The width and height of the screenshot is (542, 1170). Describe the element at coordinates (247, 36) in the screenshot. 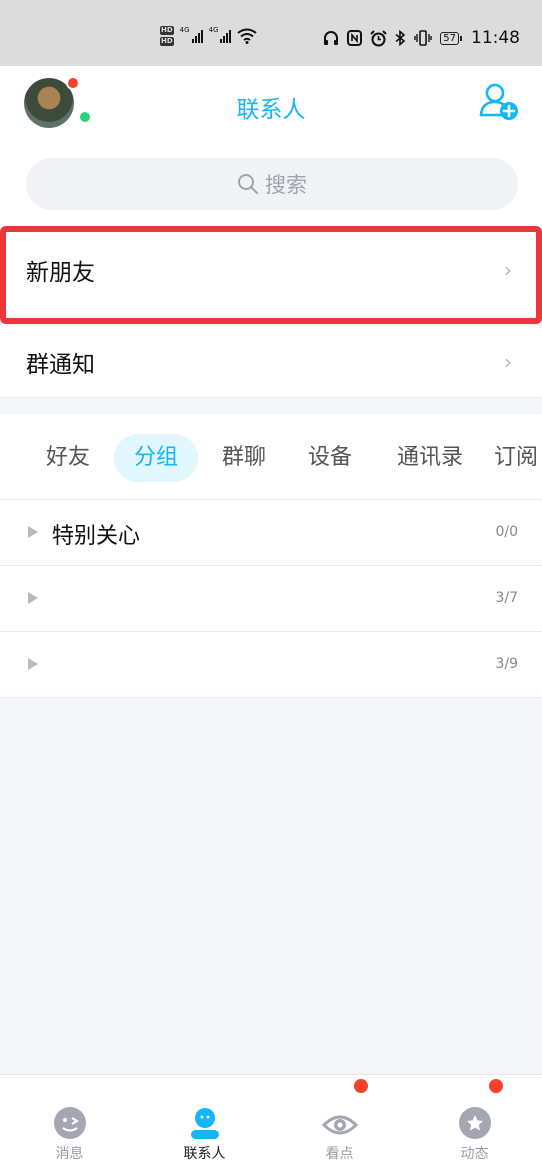

I see `wifi-icon` at that location.